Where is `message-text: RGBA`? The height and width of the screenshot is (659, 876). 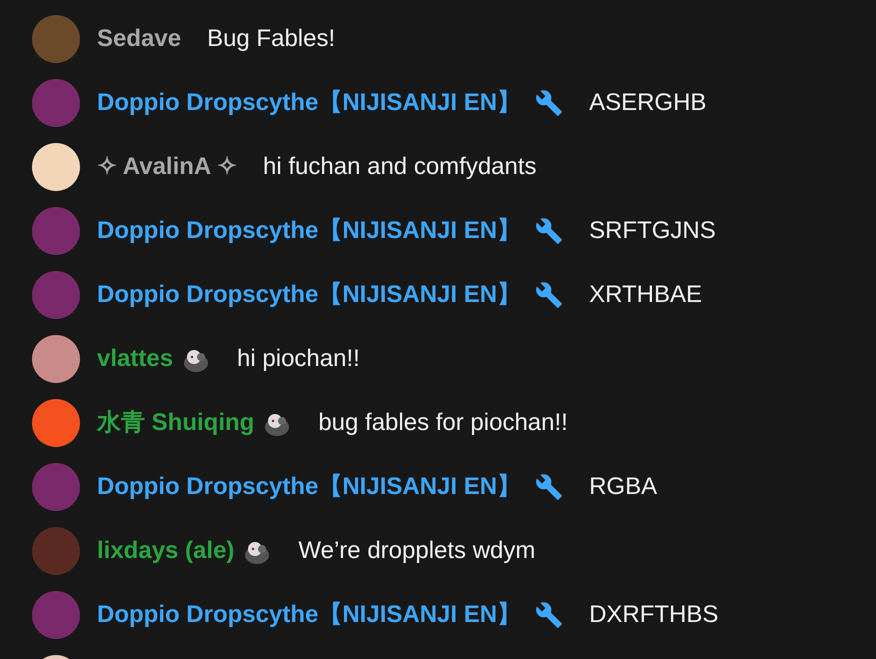
message-text: RGBA is located at coordinates (623, 487).